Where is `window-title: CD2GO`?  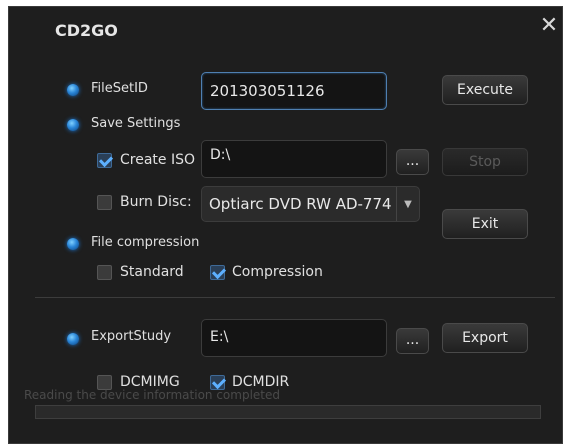 window-title: CD2GO is located at coordinates (86, 30).